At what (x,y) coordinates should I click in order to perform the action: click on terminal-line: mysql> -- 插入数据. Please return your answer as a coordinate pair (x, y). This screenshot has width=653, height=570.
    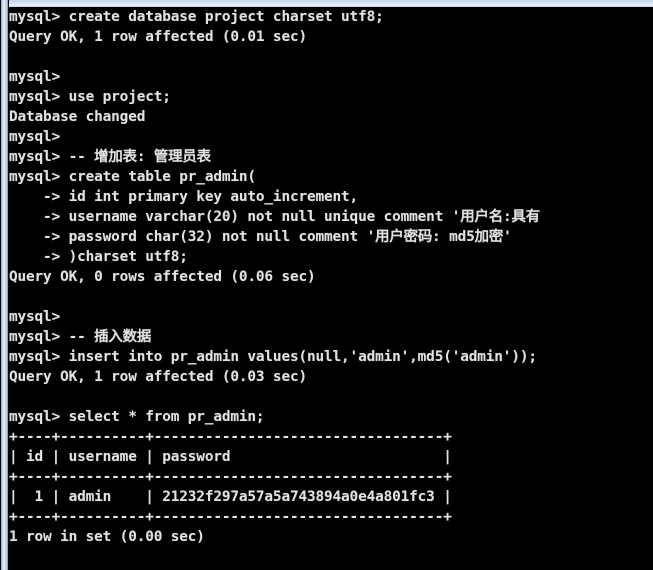
    Looking at the image, I should click on (80, 337).